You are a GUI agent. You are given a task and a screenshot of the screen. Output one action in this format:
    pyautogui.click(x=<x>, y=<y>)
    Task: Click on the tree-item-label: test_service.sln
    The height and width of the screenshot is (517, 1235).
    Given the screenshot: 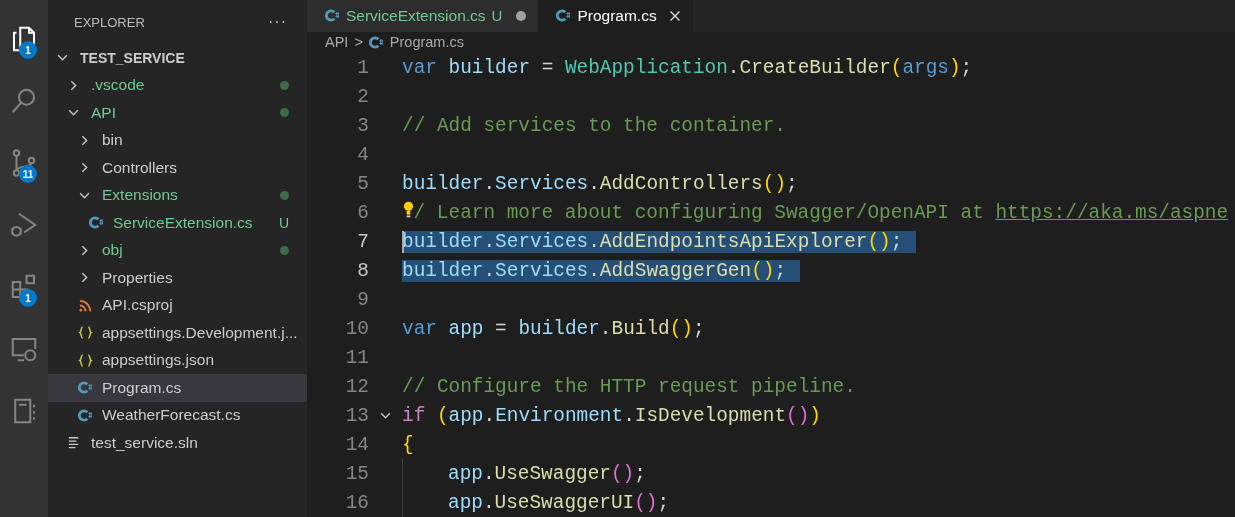 What is the action you would take?
    pyautogui.click(x=145, y=442)
    